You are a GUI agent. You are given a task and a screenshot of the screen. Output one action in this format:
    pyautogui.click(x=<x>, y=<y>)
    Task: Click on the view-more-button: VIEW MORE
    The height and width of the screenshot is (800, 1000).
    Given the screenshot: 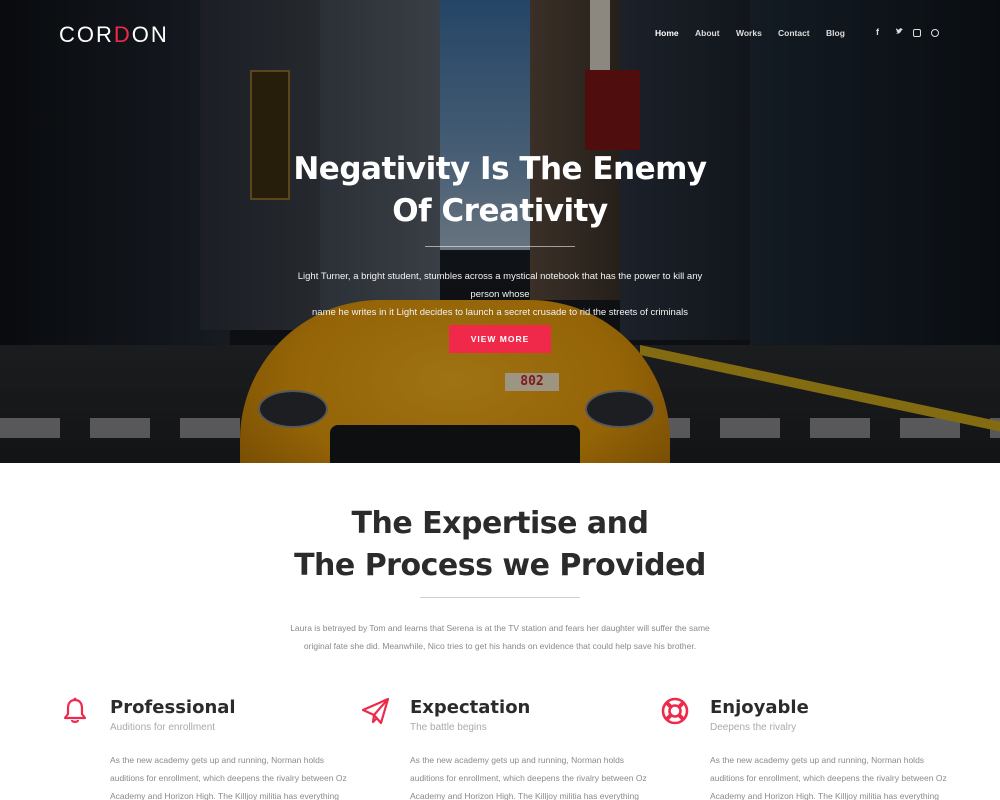 What is the action you would take?
    pyautogui.click(x=500, y=339)
    